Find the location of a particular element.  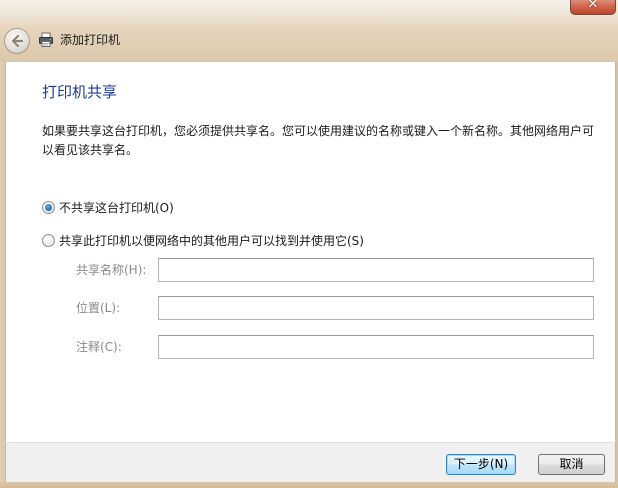

comment-input is located at coordinates (376, 347).